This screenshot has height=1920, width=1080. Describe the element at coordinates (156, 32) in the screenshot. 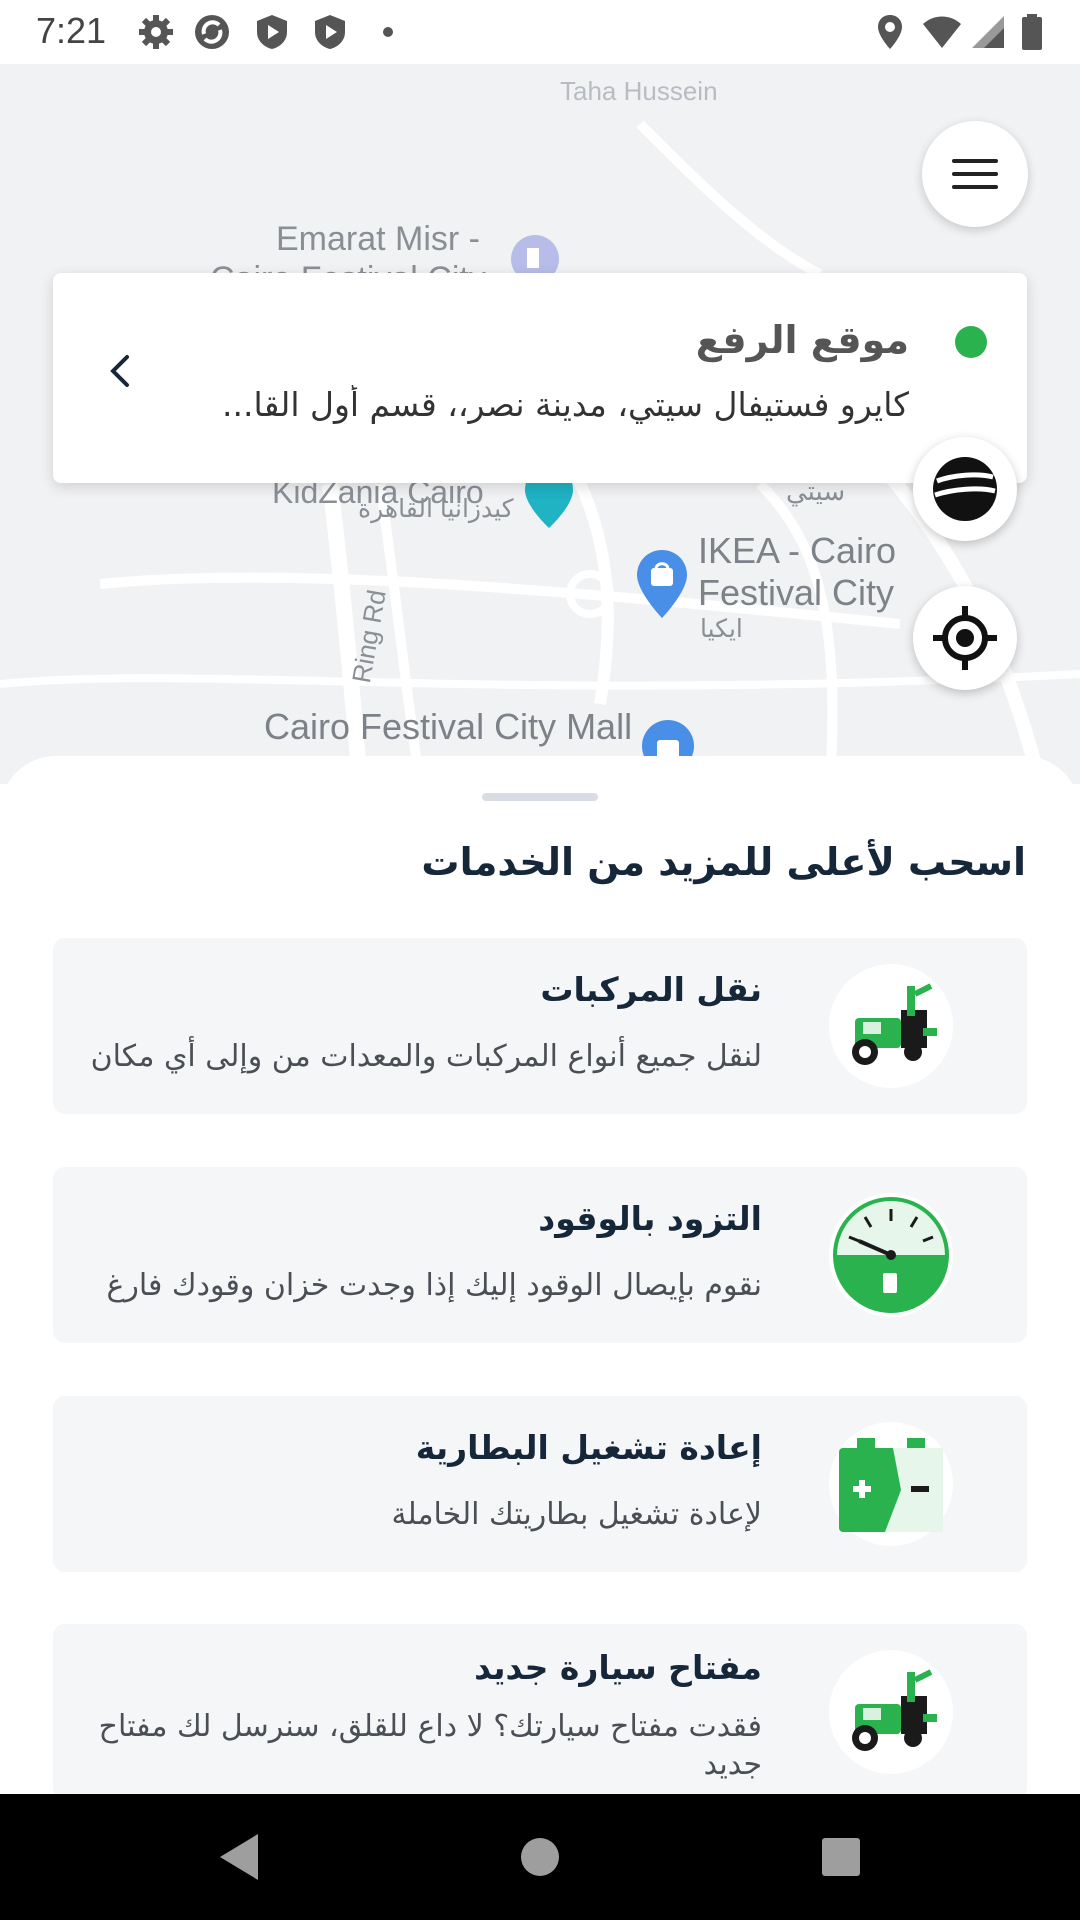

I see `settings-icon` at that location.